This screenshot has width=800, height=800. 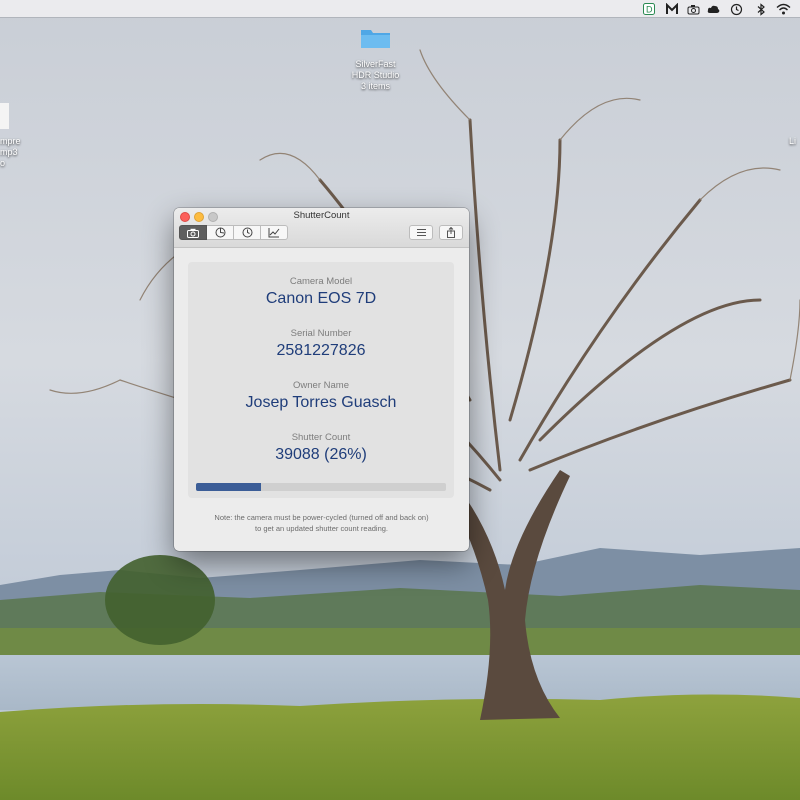 What do you see at coordinates (321, 454) in the screenshot?
I see `shutter-count-value: 39088 (26%)` at bounding box center [321, 454].